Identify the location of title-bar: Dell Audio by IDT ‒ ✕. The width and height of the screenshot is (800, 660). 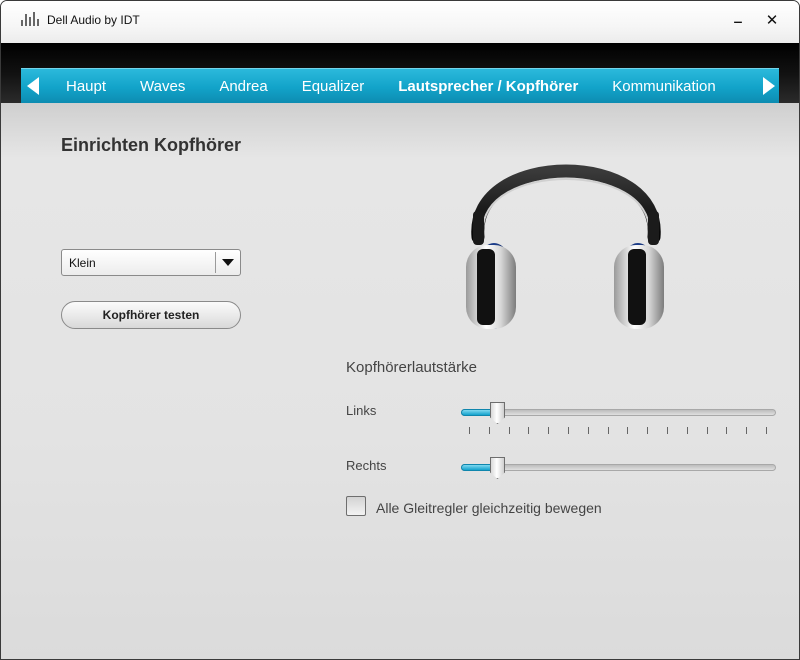
(400, 22).